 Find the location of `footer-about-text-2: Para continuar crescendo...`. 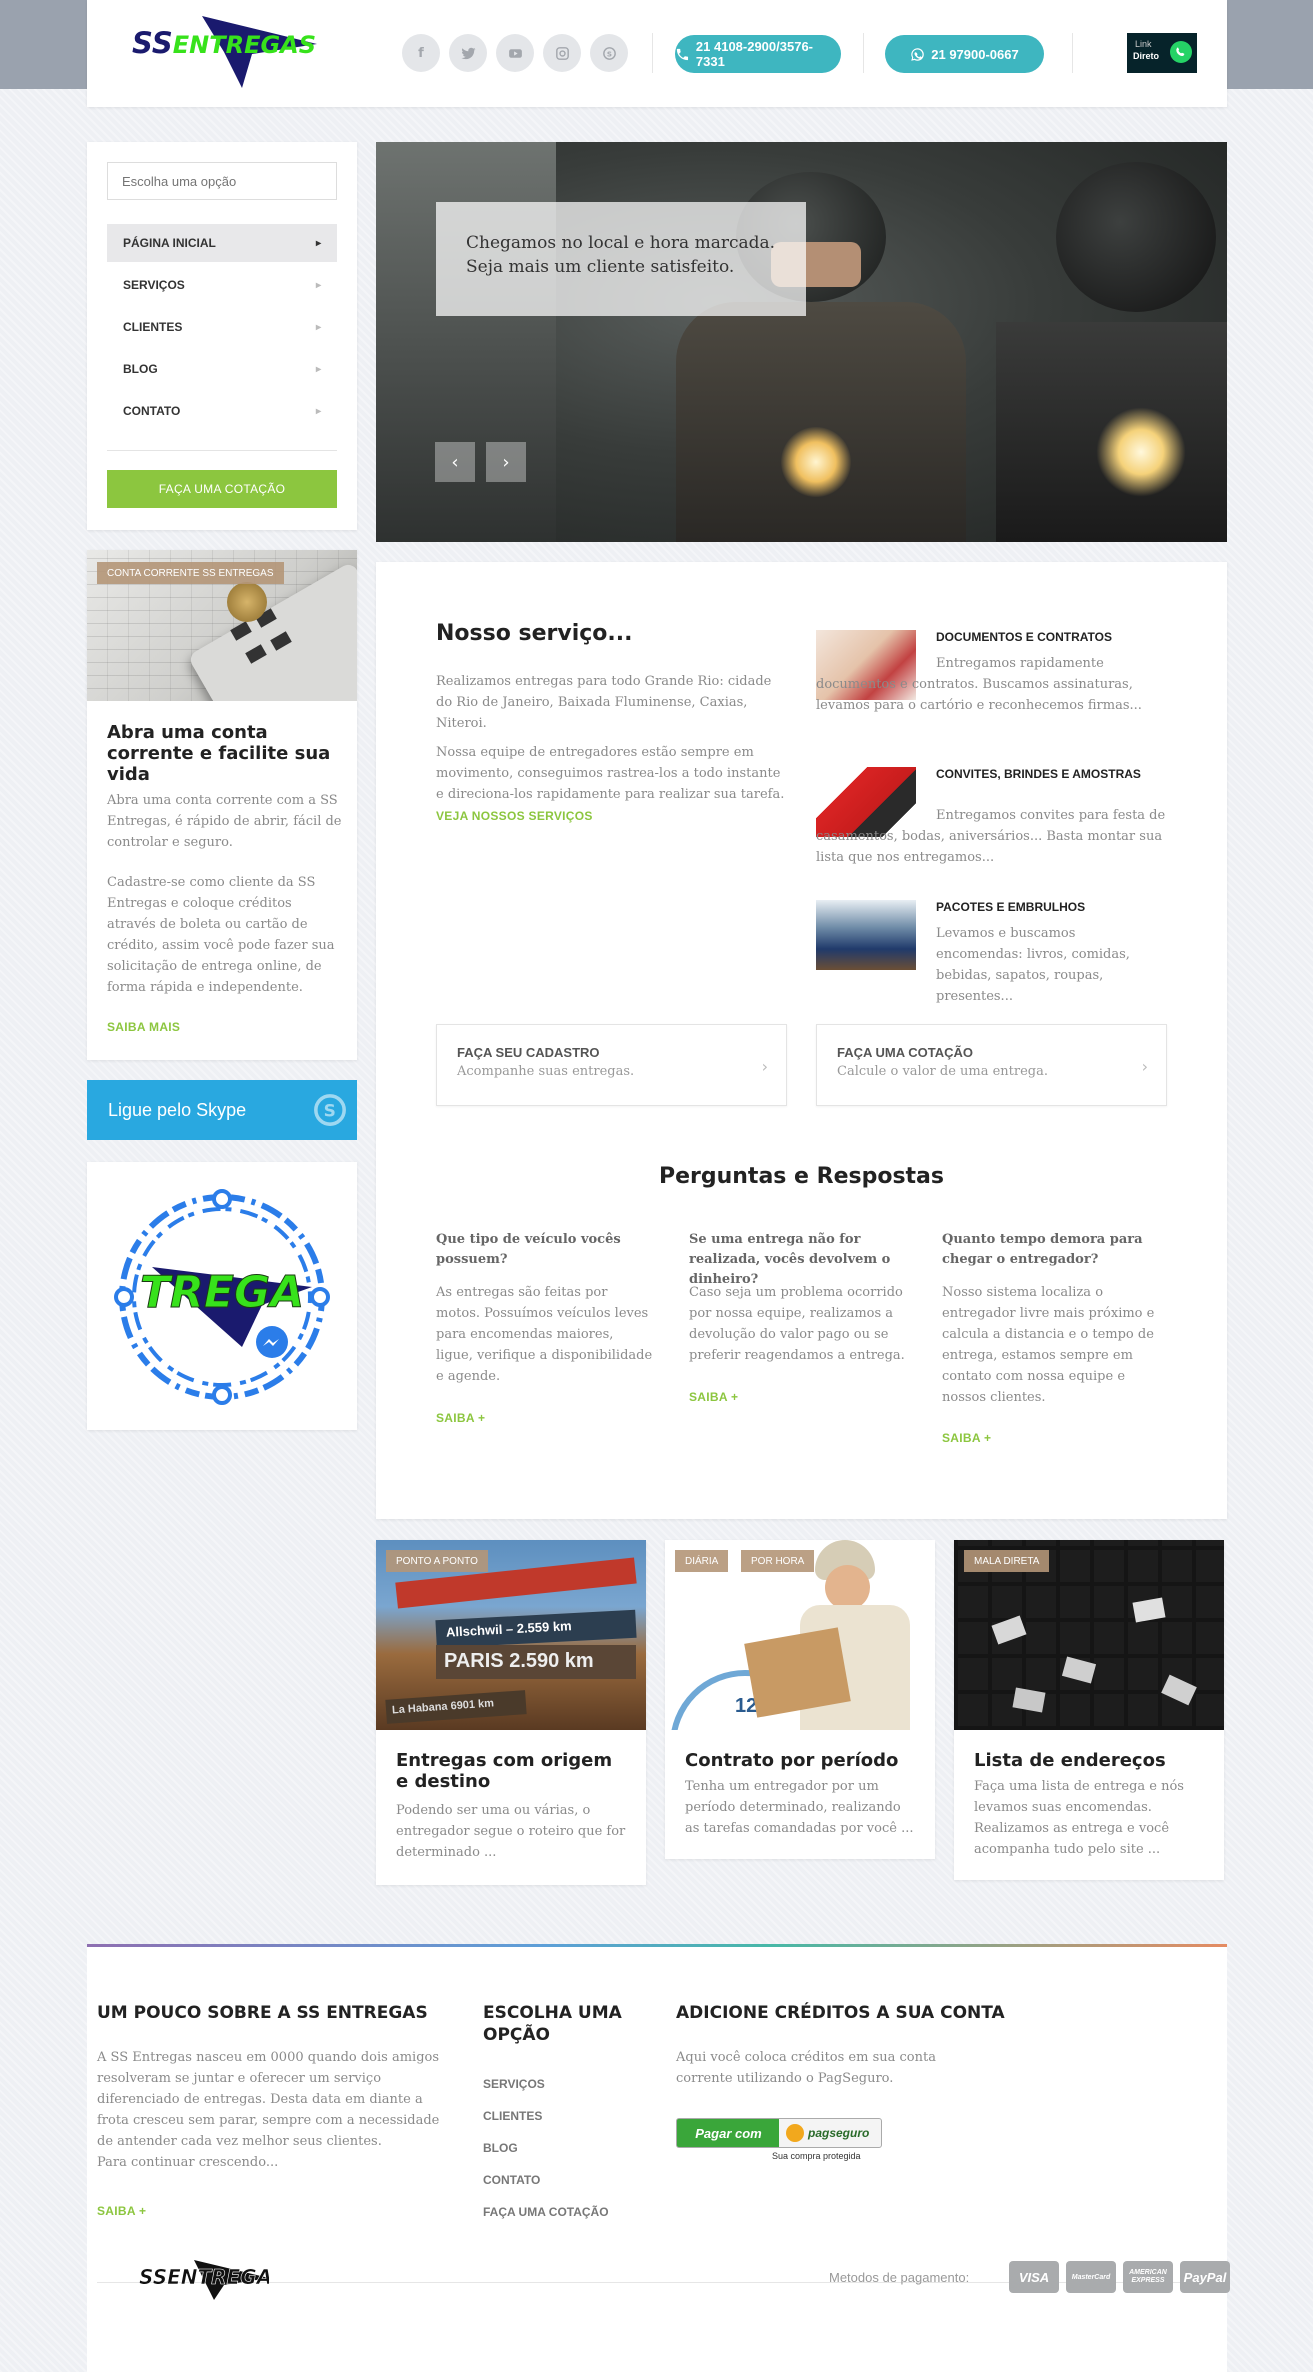

footer-about-text-2: Para continuar crescendo... is located at coordinates (188, 2162).